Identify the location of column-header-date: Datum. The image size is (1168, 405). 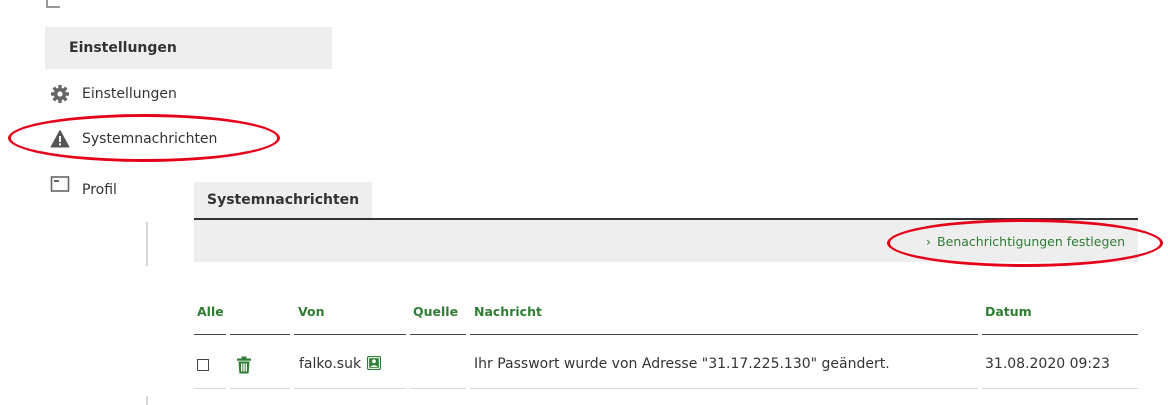
(1008, 311).